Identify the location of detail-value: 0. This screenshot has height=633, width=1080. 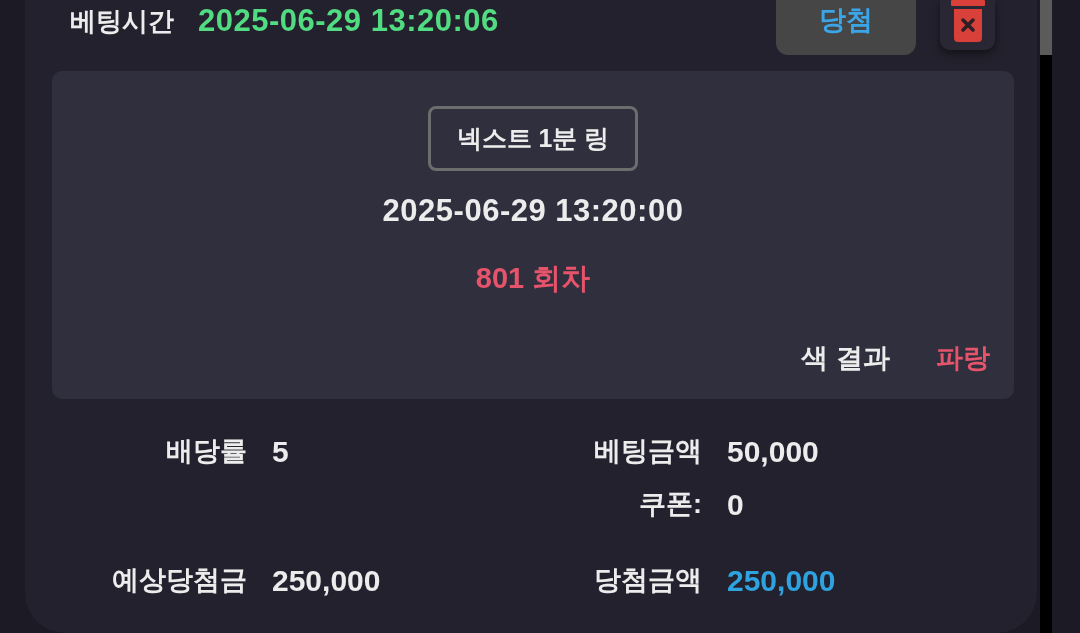
(735, 505).